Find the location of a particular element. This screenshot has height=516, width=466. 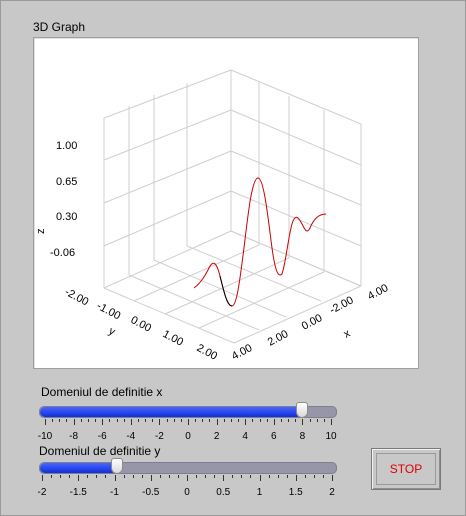

scale-tick-label: -1 is located at coordinates (114, 492).